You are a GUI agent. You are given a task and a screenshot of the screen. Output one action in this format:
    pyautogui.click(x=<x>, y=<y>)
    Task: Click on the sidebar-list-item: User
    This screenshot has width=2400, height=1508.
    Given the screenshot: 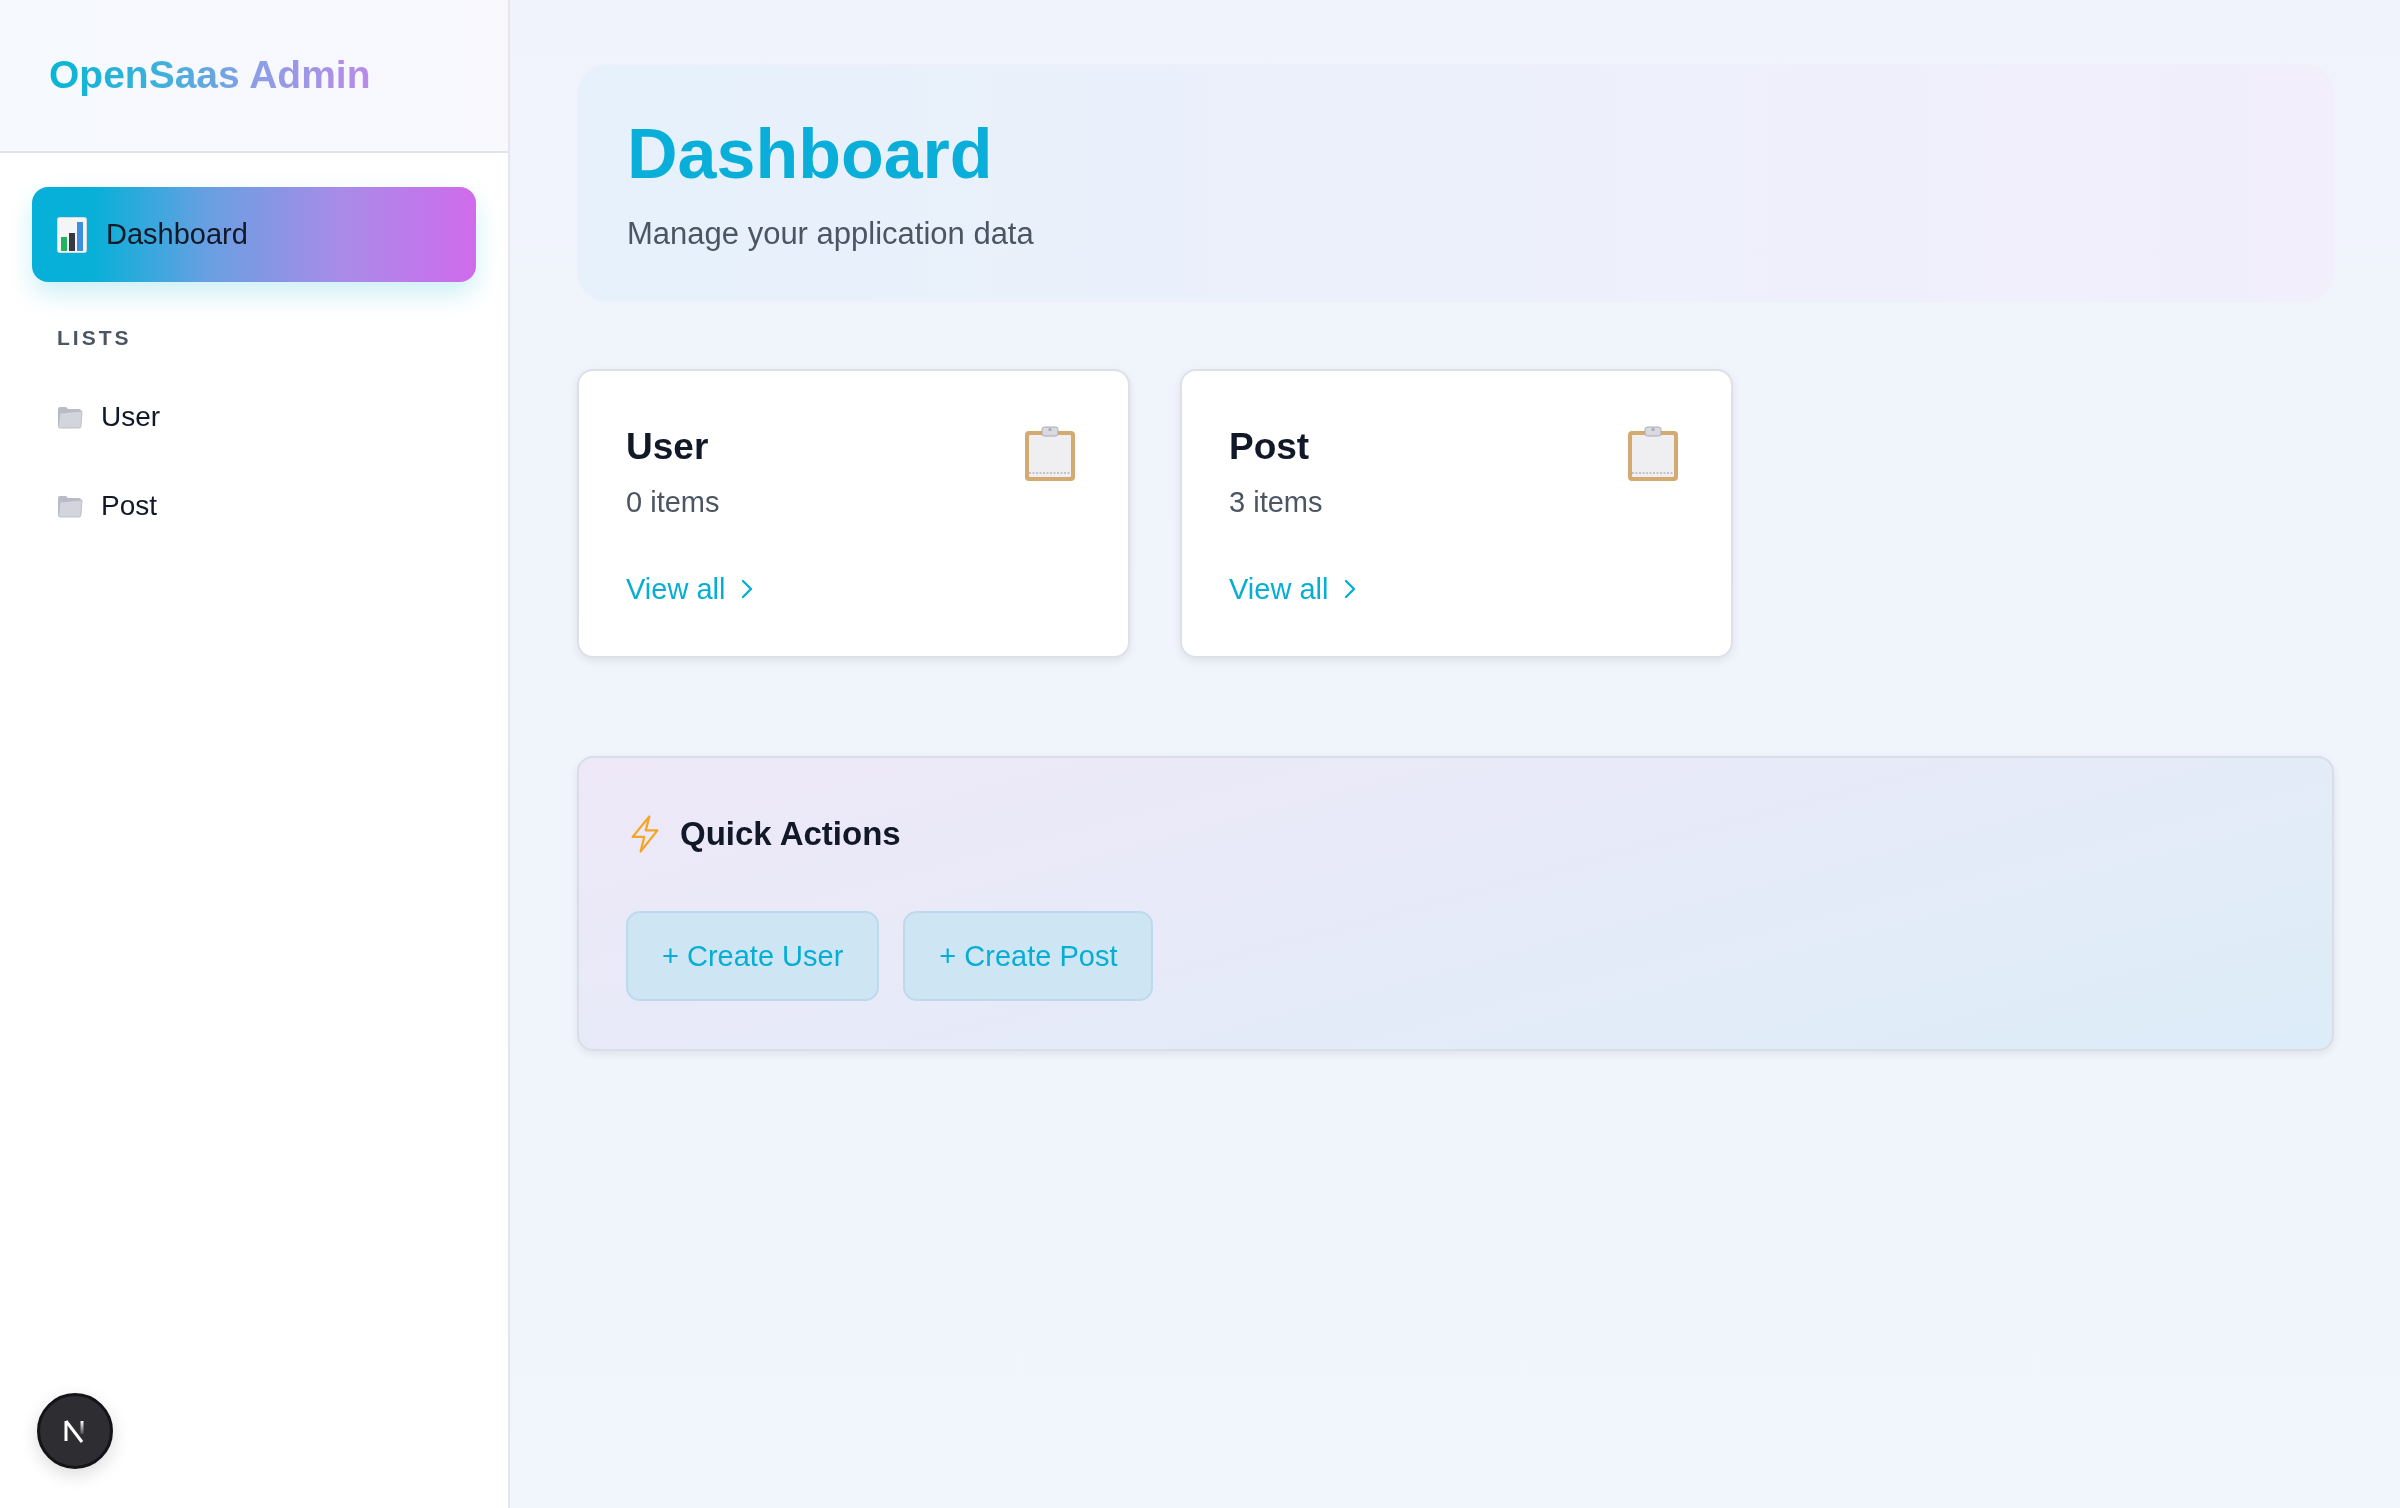 What is the action you would take?
    pyautogui.click(x=254, y=416)
    